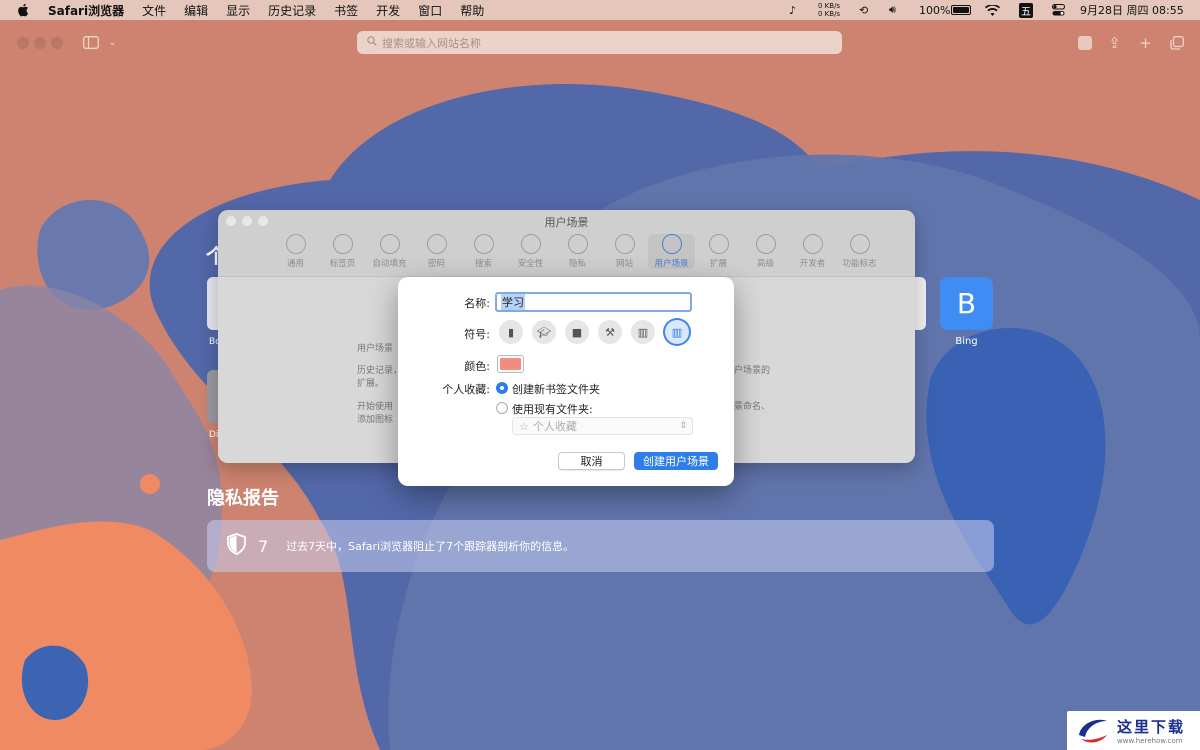 The height and width of the screenshot is (750, 1200). What do you see at coordinates (513, 302) in the screenshot?
I see `profile-name-value: 学习` at bounding box center [513, 302].